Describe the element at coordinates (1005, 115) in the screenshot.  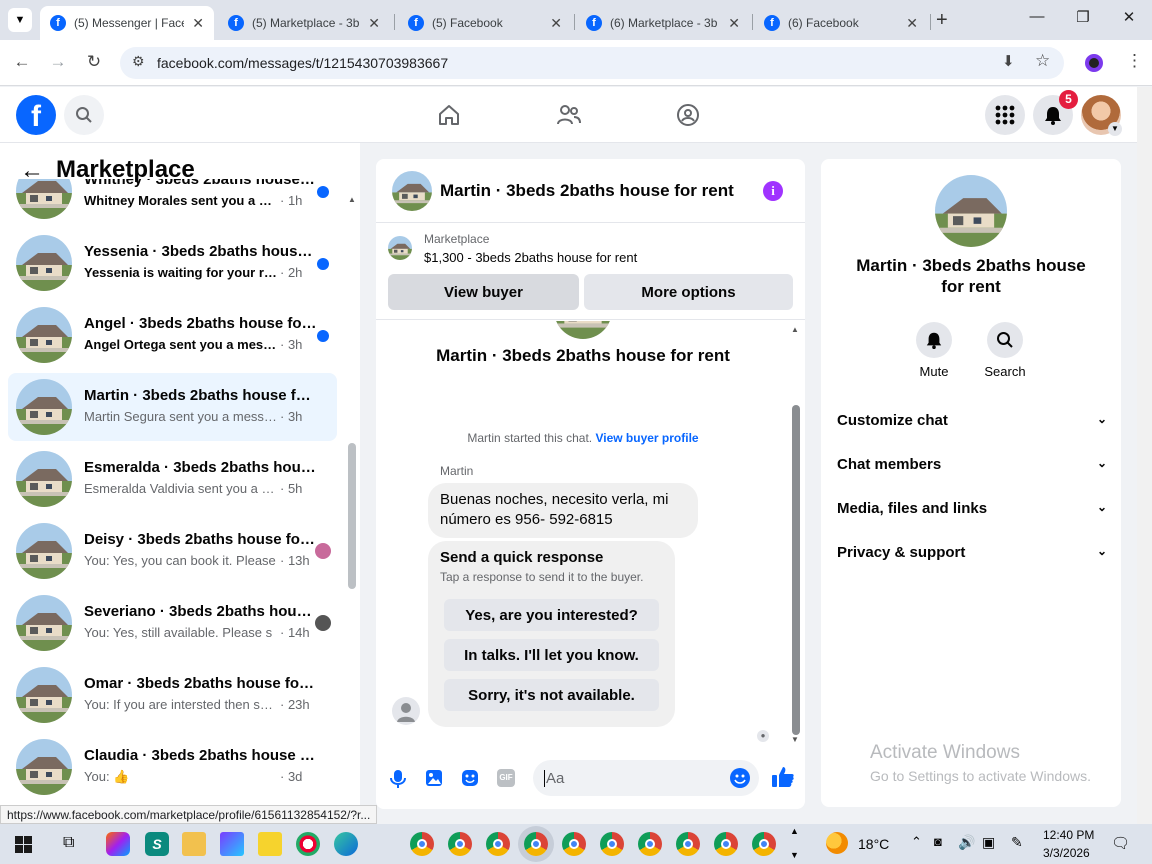
I see `menu-button` at that location.